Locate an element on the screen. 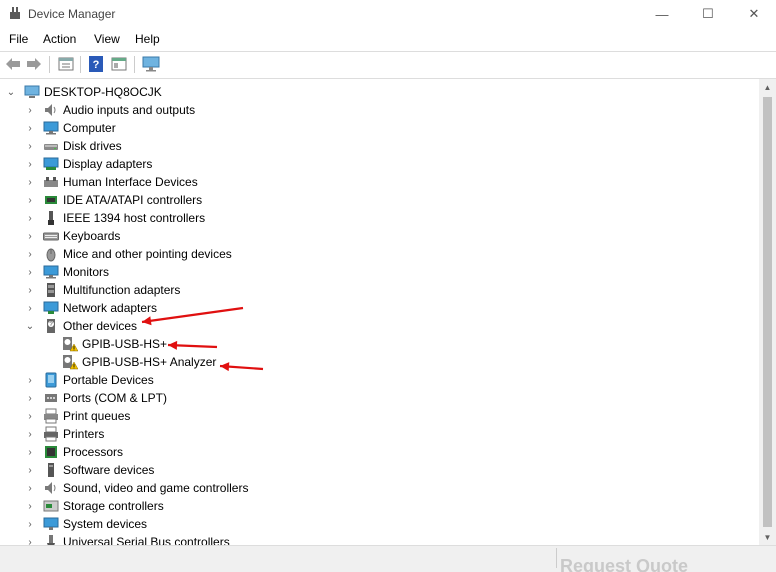  annotation-arrows is located at coordinates (202, 339).